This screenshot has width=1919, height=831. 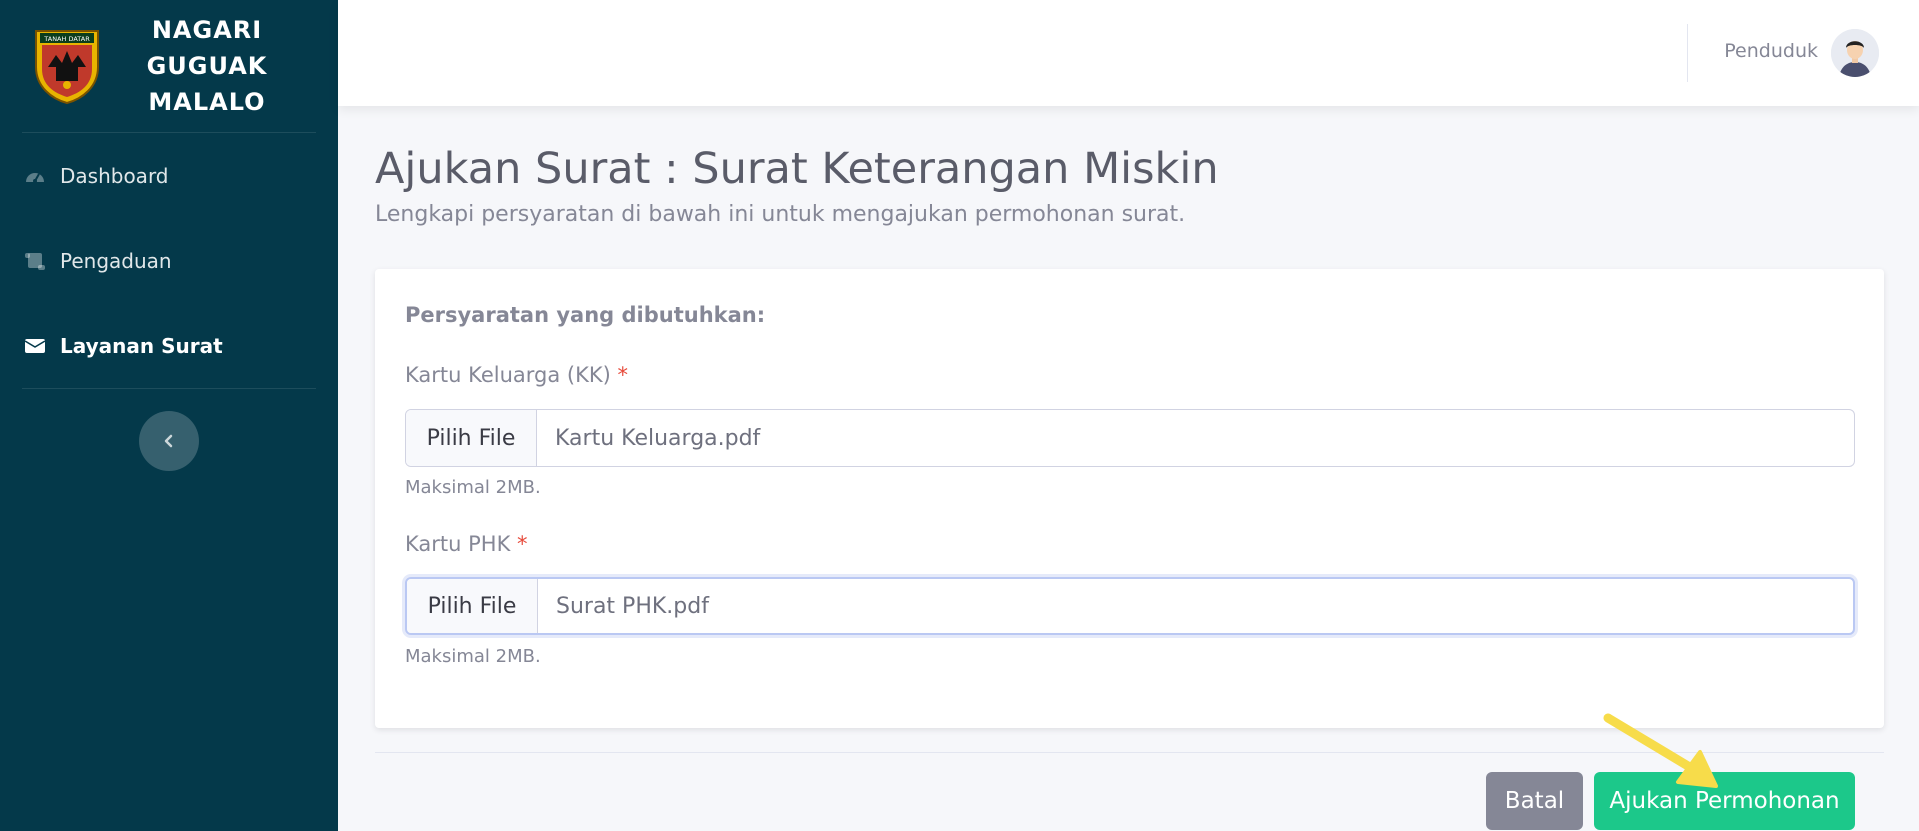 I want to click on gauge-icon, so click(x=35, y=176).